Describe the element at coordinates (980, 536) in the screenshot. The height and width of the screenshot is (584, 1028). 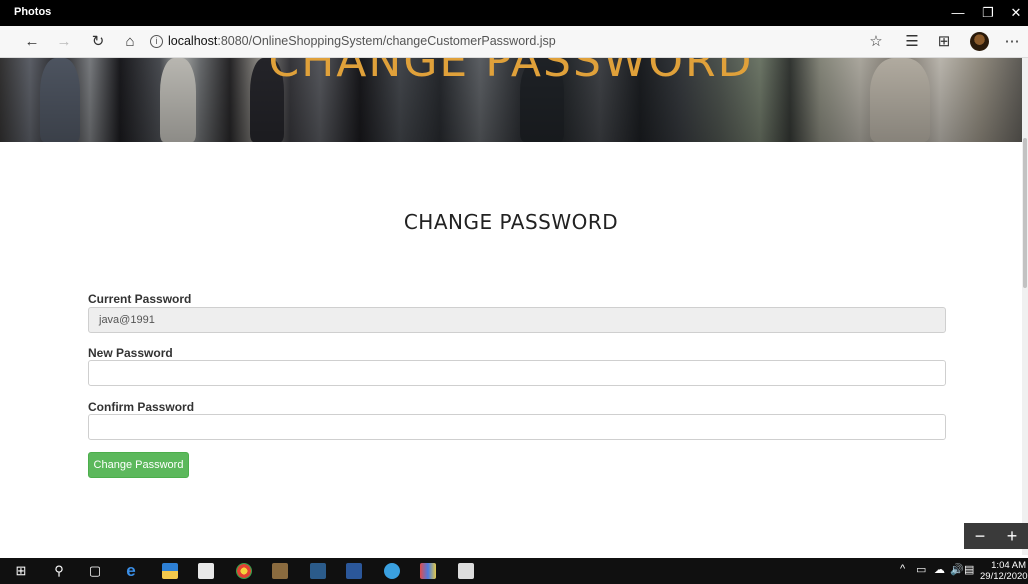
I see `zoom-out-button: −` at that location.